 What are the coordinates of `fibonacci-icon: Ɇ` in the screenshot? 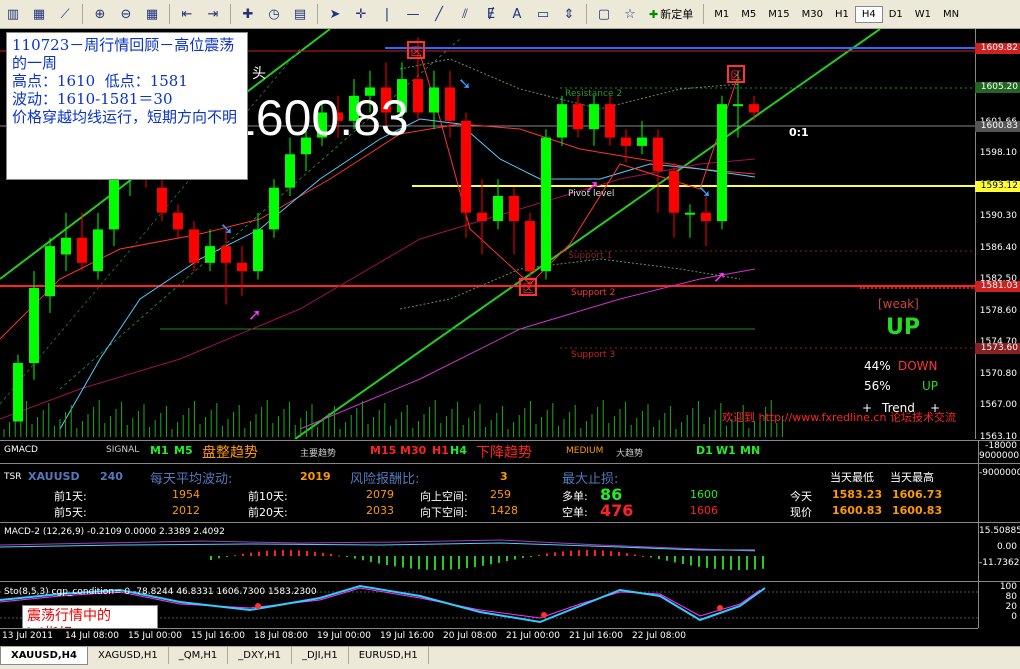 It's located at (491, 14).